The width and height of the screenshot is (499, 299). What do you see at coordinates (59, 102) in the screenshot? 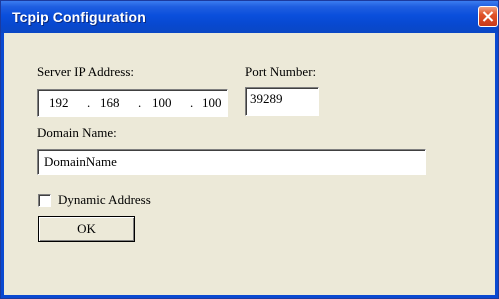
I see `ip-octet-1: 192` at bounding box center [59, 102].